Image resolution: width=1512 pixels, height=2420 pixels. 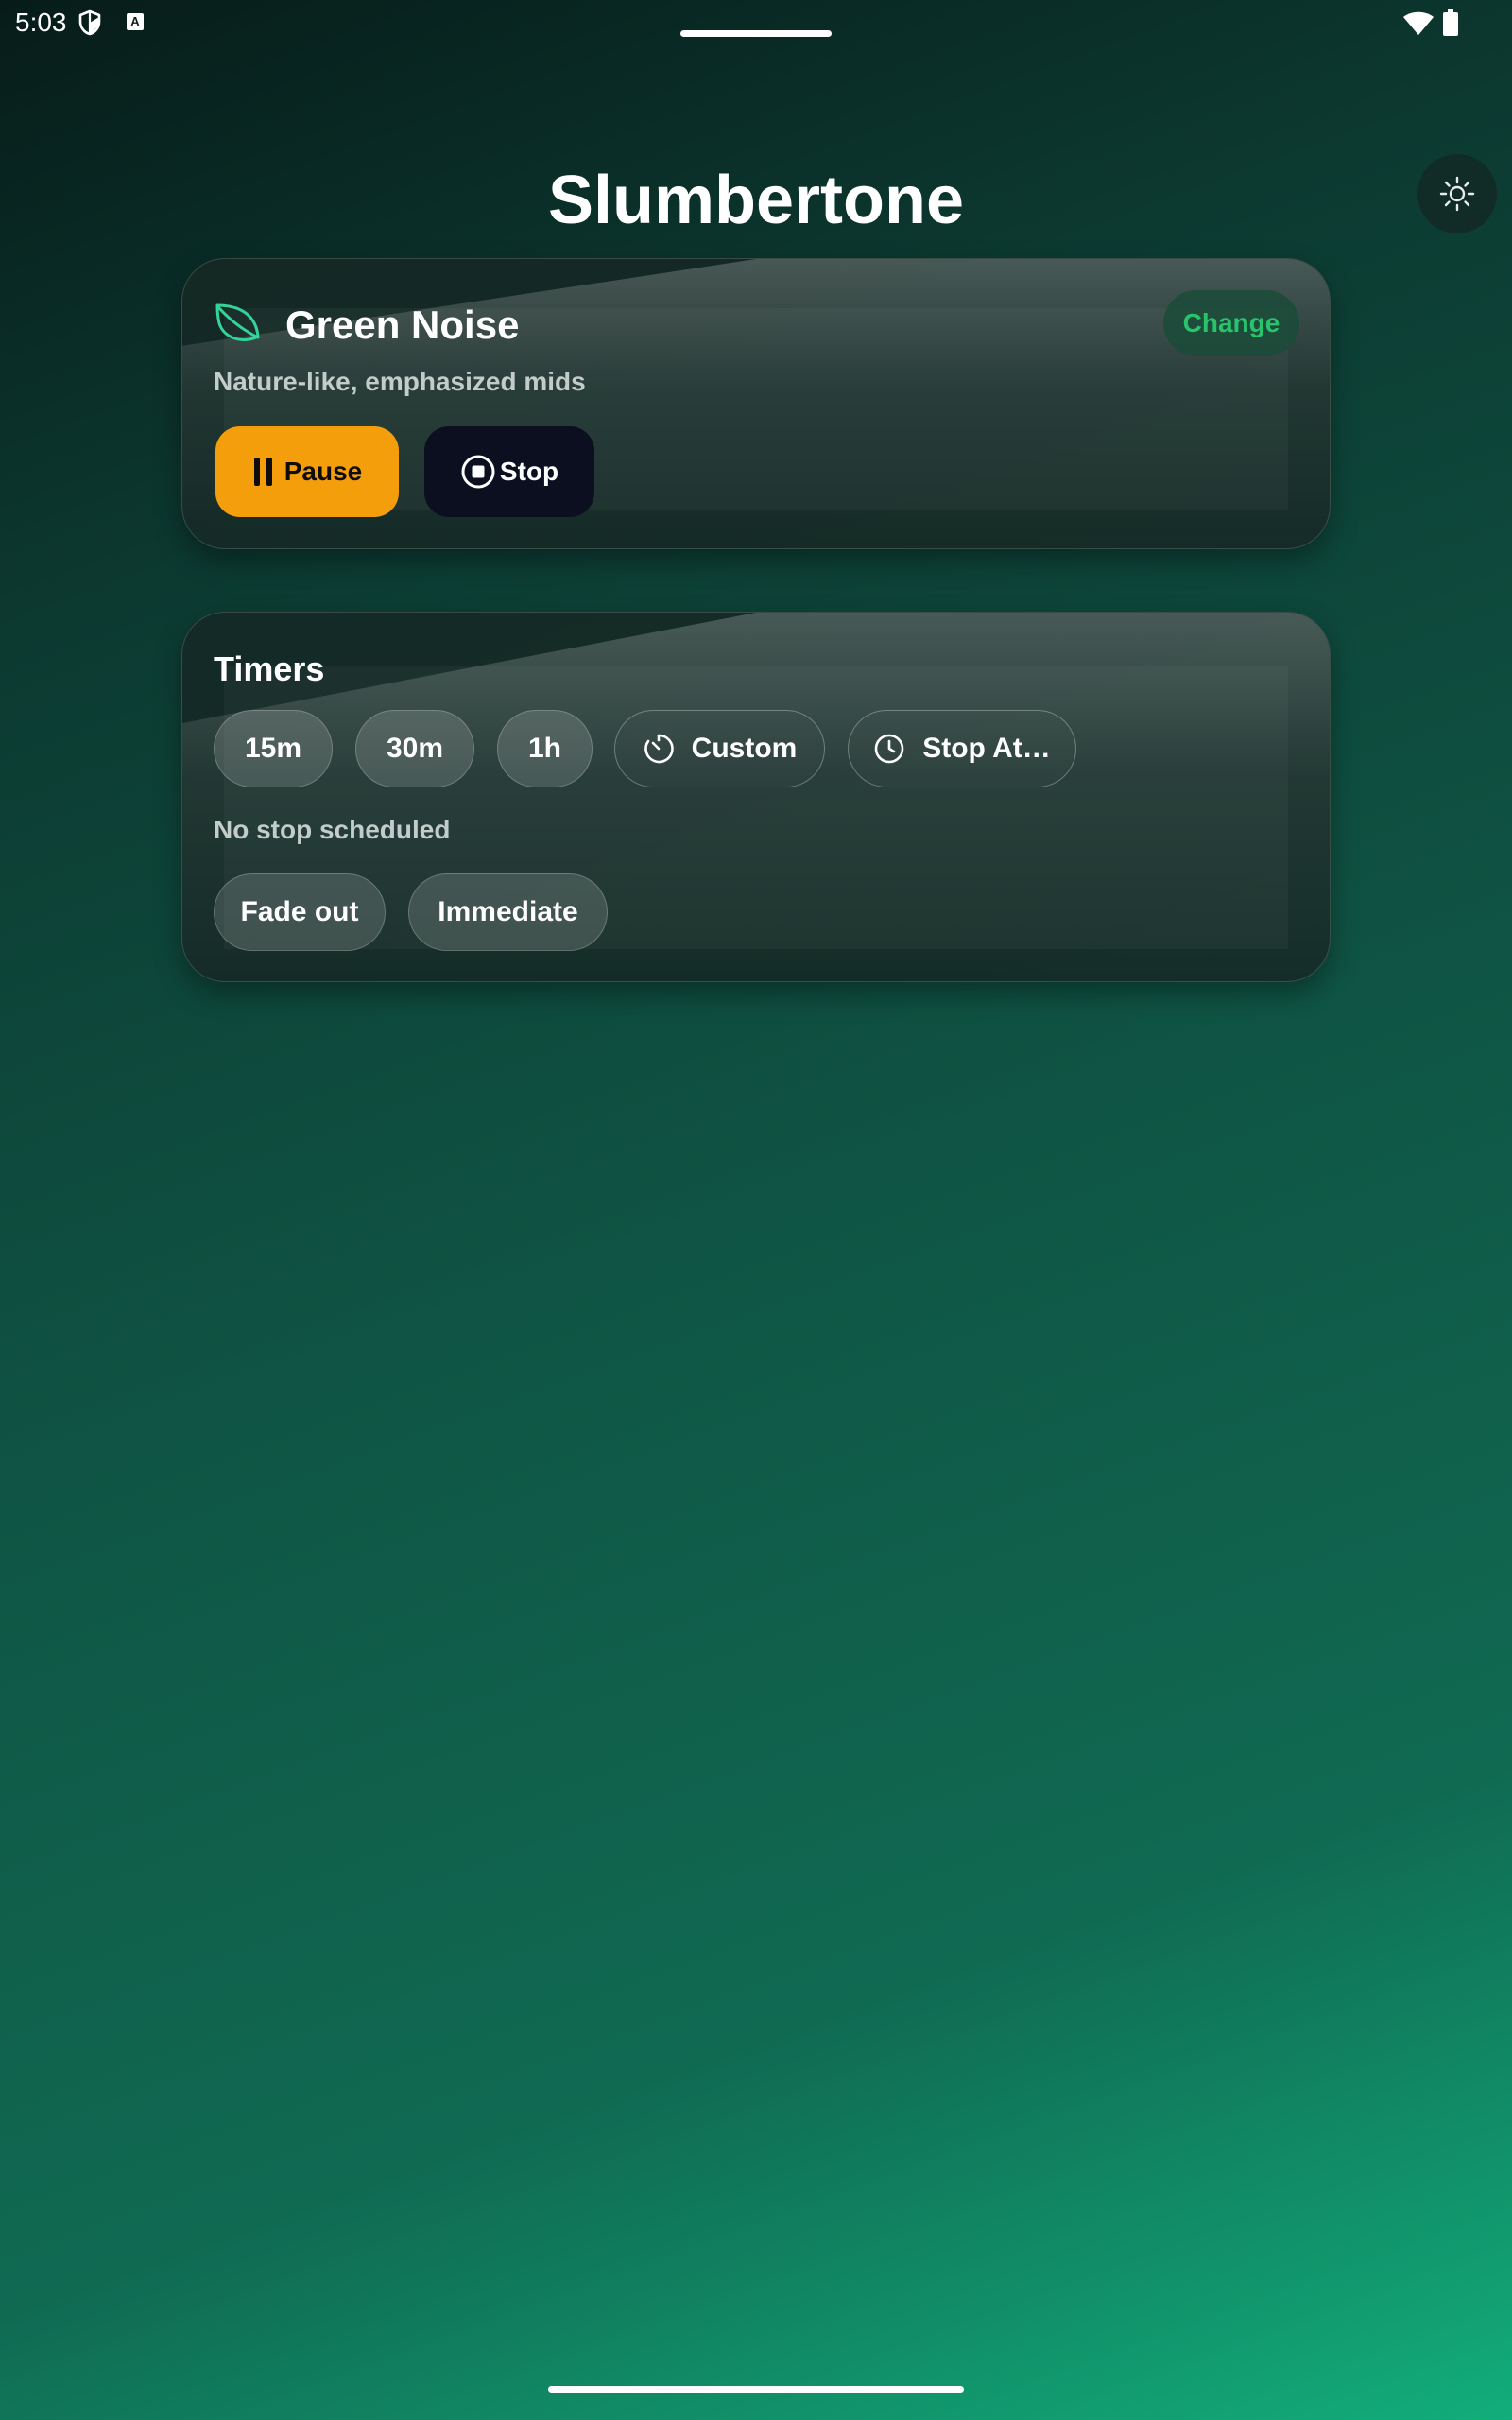 What do you see at coordinates (89, 22) in the screenshot?
I see `shield-icon` at bounding box center [89, 22].